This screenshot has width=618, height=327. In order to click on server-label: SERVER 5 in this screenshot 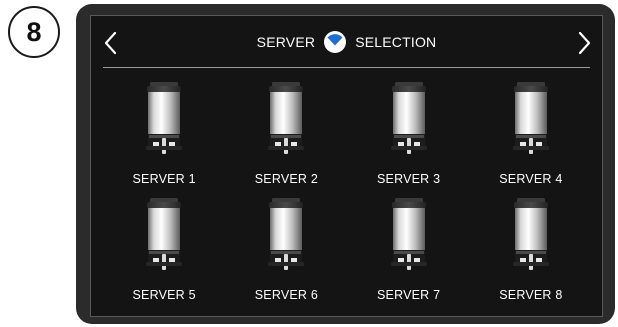, I will do `click(164, 295)`.